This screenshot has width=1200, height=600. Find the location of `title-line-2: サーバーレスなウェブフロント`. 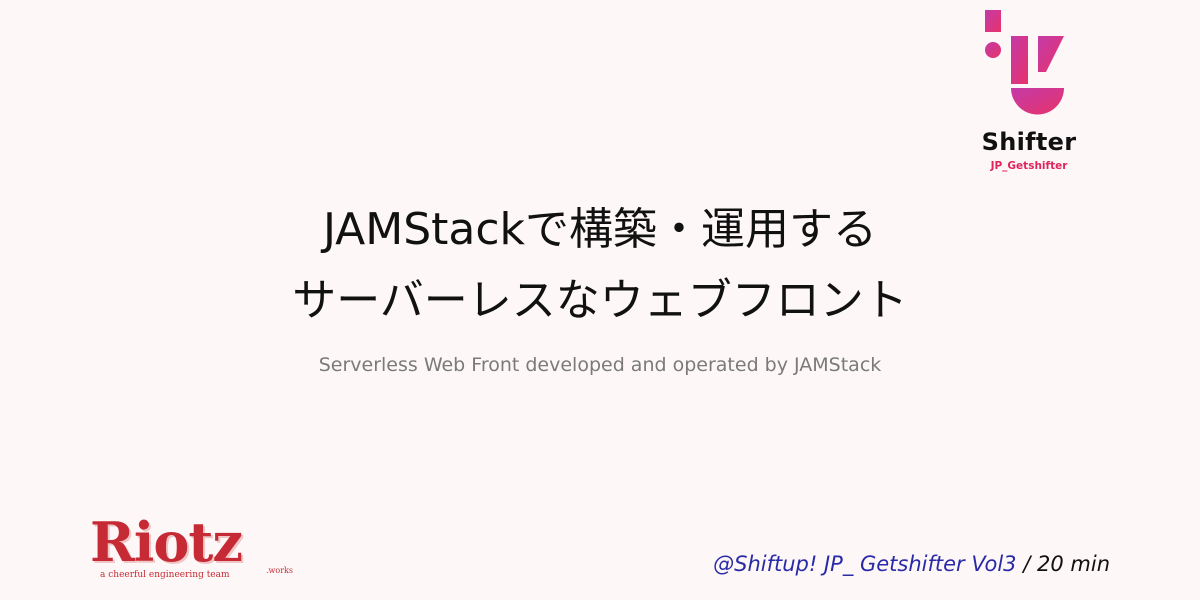

title-line-2: サーバーレスなウェブフロント is located at coordinates (600, 300).